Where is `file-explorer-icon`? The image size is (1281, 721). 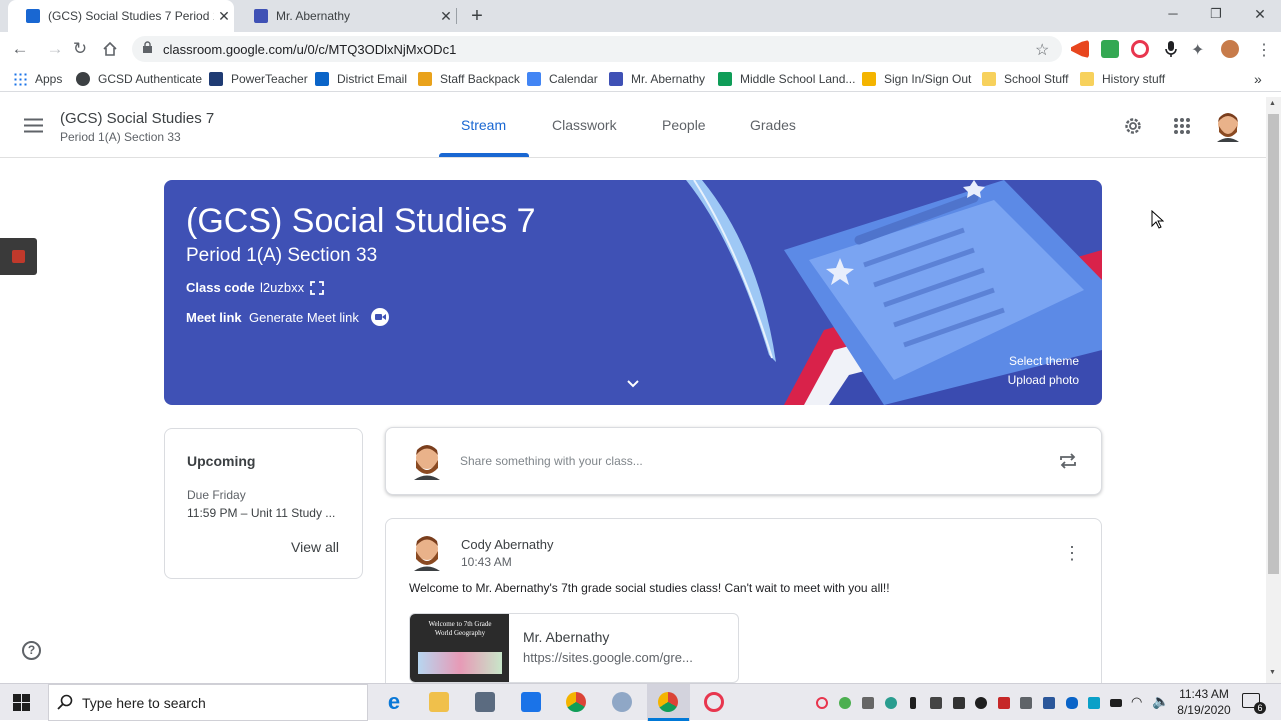
file-explorer-icon is located at coordinates (439, 702).